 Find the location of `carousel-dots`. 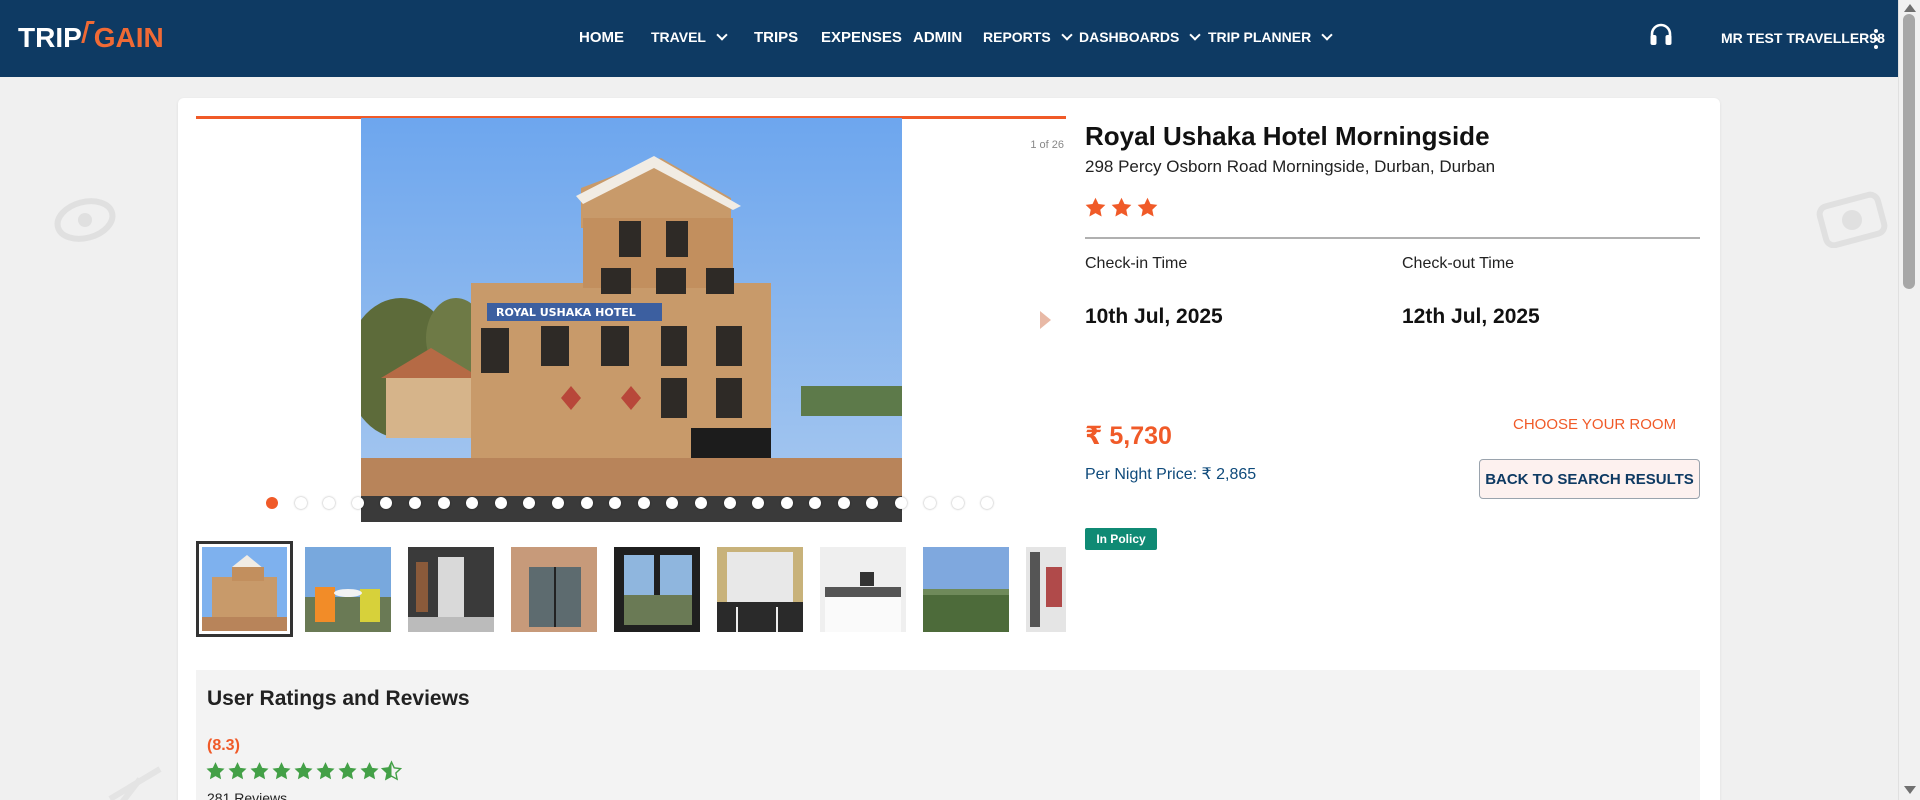

carousel-dots is located at coordinates (637, 503).